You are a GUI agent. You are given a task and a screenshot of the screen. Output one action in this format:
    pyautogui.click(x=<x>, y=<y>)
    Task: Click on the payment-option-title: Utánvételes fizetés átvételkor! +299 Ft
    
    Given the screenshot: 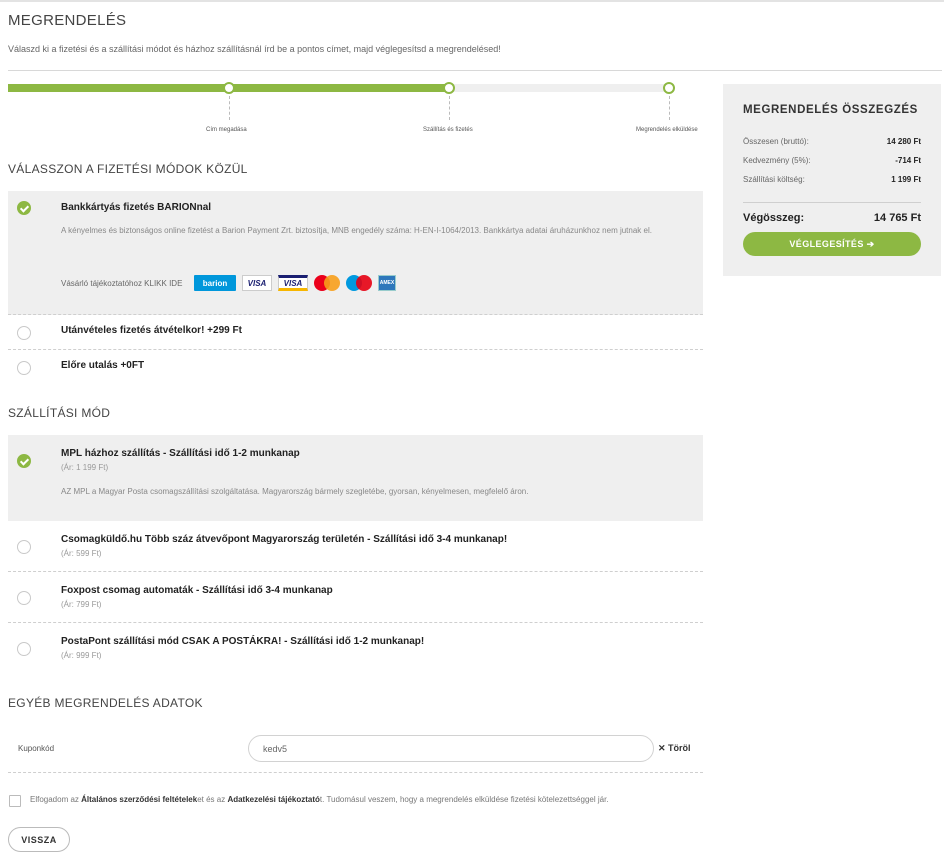 What is the action you would take?
    pyautogui.click(x=151, y=330)
    